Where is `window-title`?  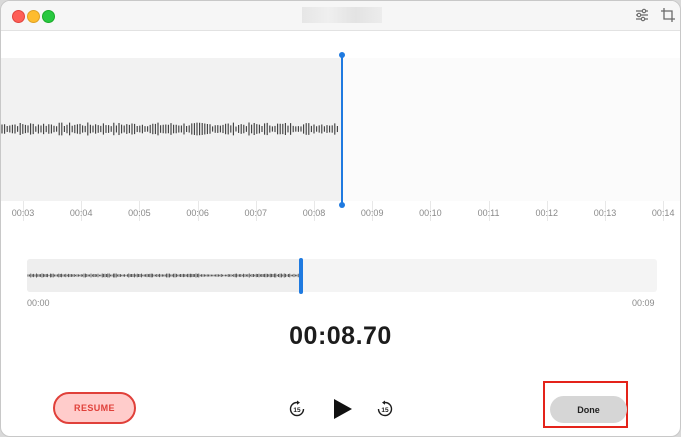
window-title is located at coordinates (342, 15).